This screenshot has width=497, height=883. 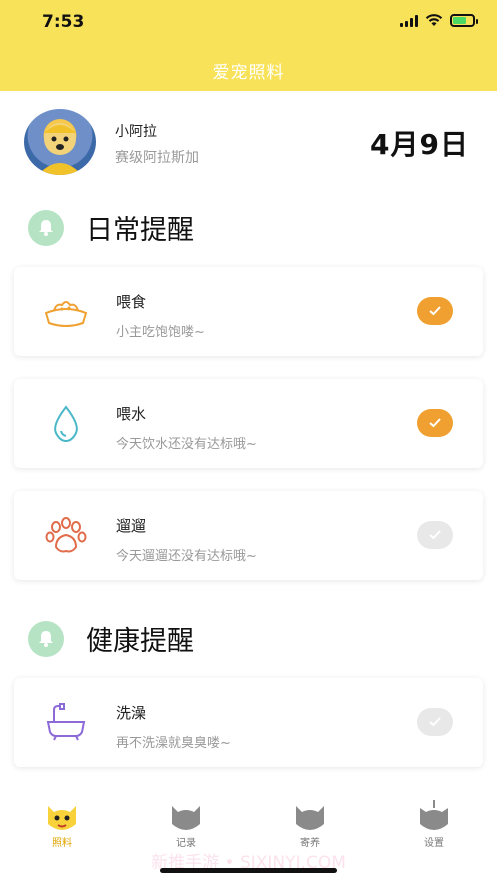 What do you see at coordinates (248, 423) in the screenshot?
I see `reminder-card-water: 喂水 今天饮水还没有达标哦~` at bounding box center [248, 423].